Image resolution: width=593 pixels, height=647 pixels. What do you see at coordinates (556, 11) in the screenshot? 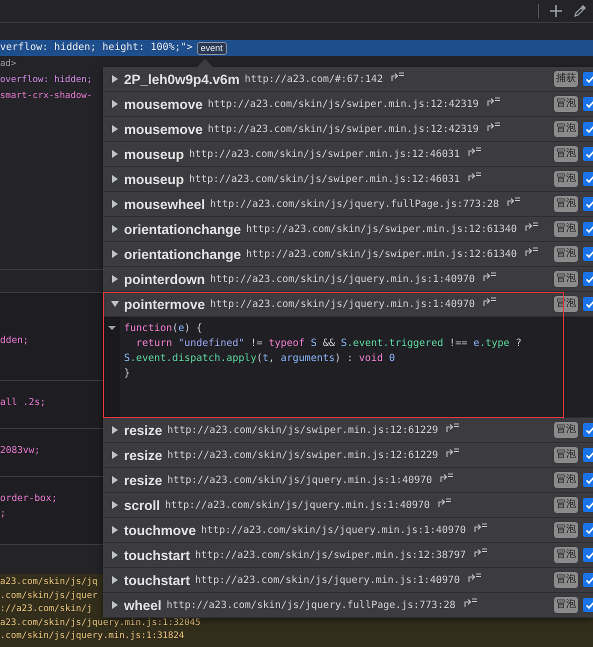
I see `add-icon` at bounding box center [556, 11].